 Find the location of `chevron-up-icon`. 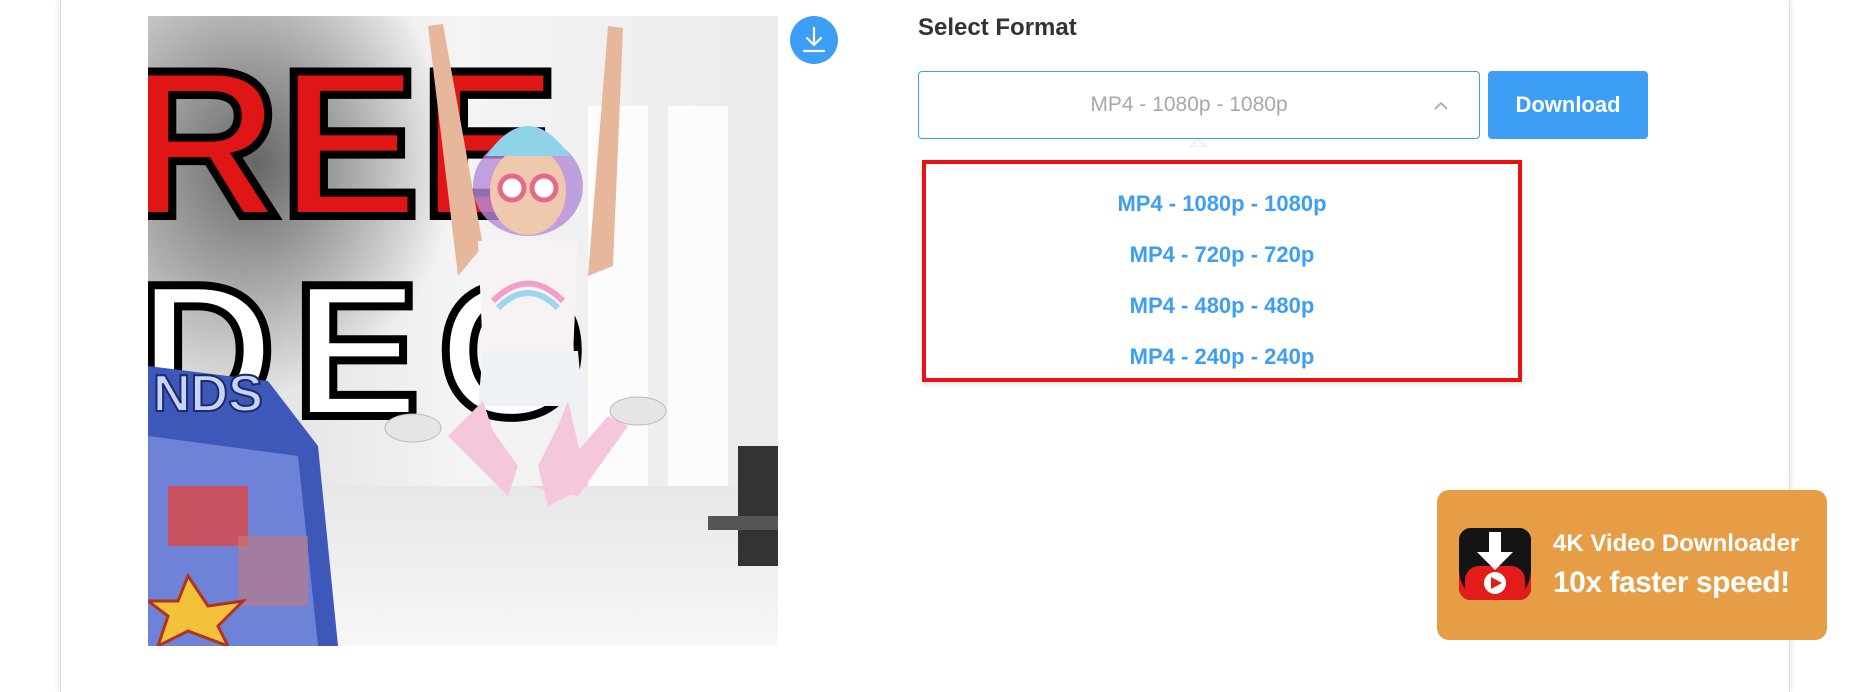

chevron-up-icon is located at coordinates (1441, 107).